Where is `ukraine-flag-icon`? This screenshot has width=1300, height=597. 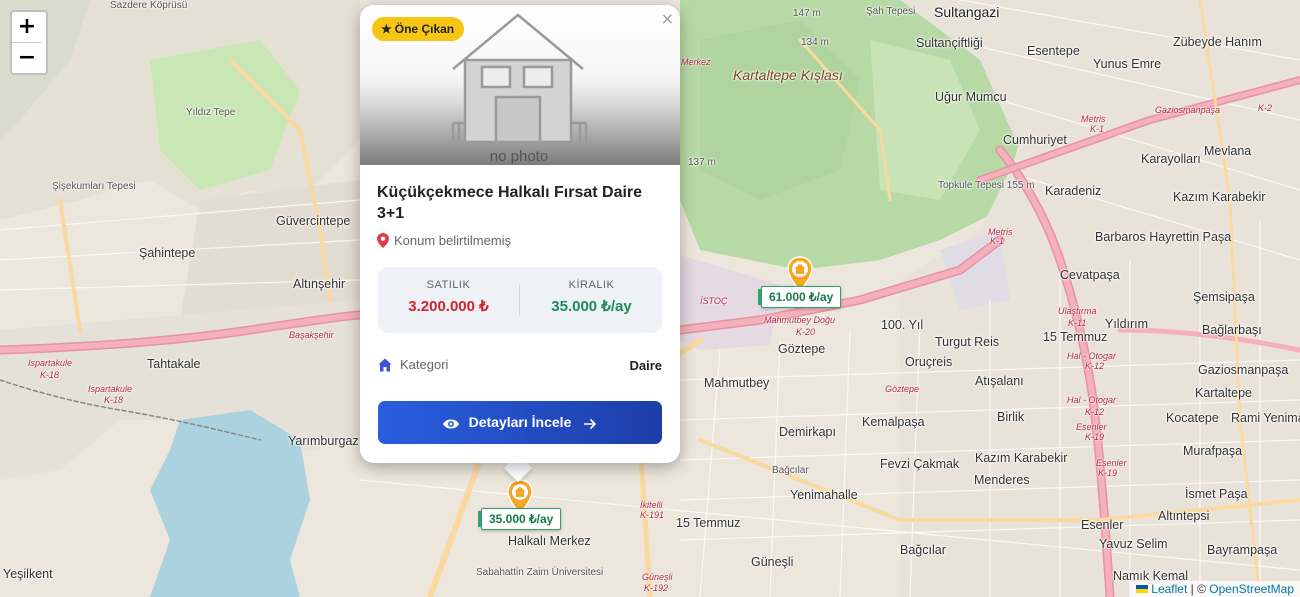
ukraine-flag-icon is located at coordinates (1142, 589).